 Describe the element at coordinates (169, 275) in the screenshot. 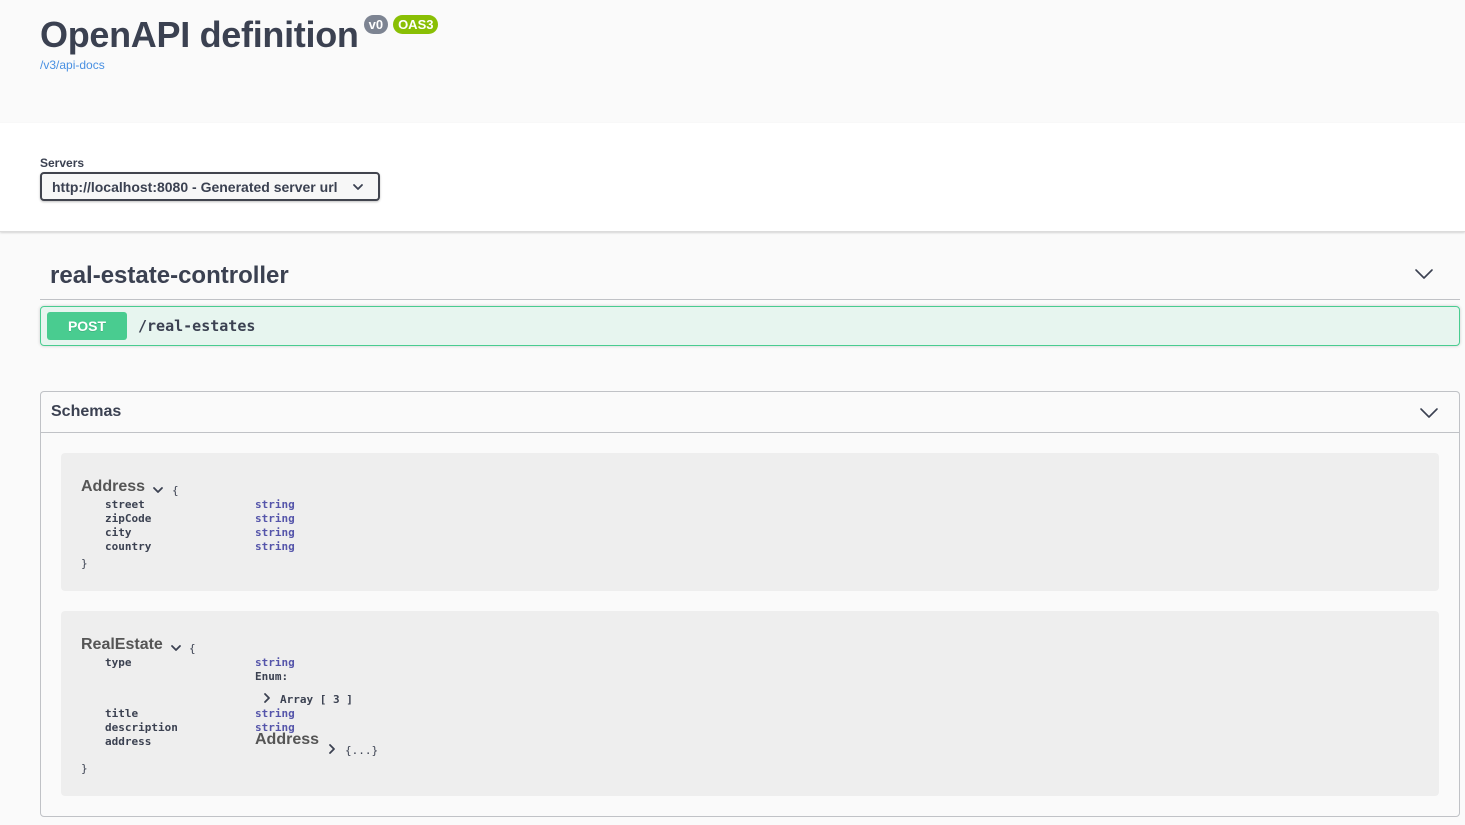

I see `tag-name: real-estate-controller` at that location.